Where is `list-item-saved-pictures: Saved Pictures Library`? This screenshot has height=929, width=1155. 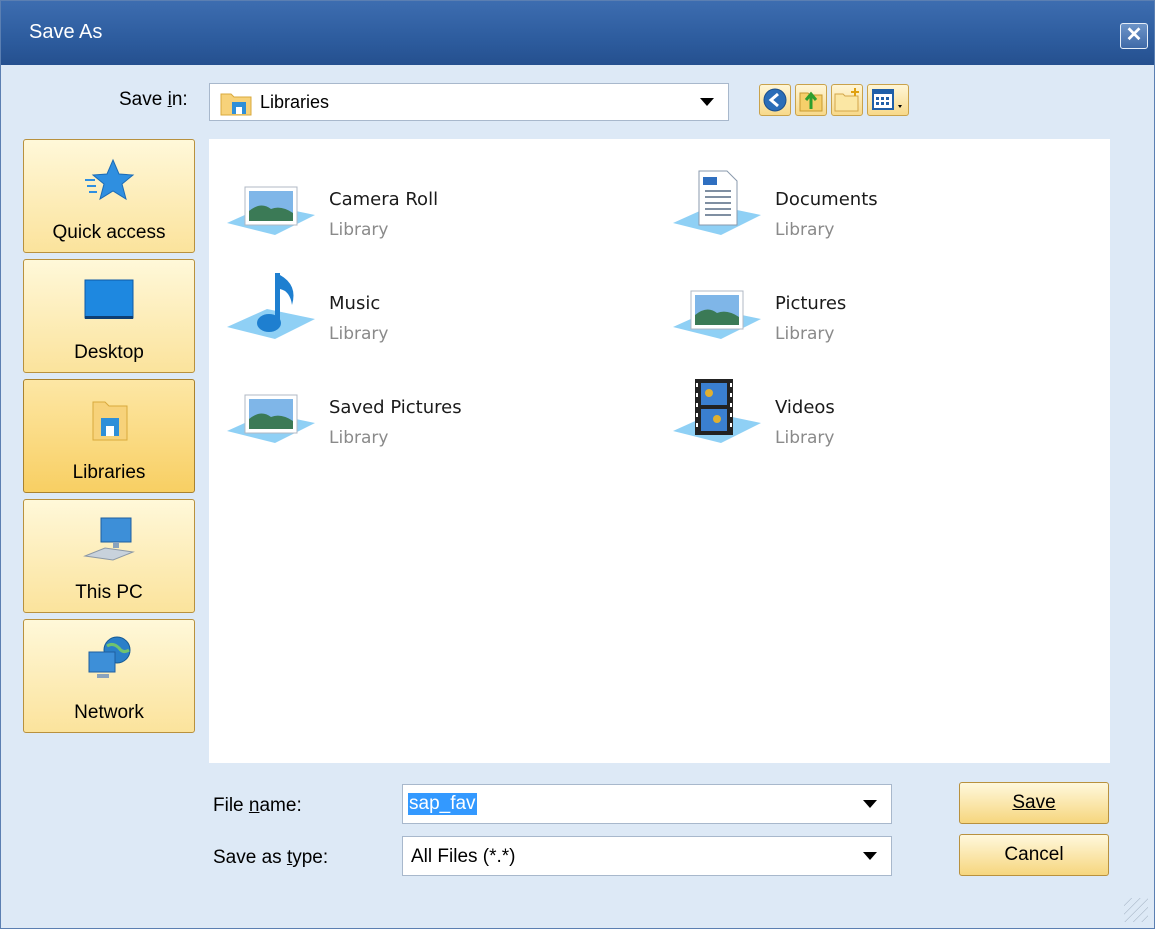
list-item-saved-pictures: Saved Pictures Library is located at coordinates (409, 410).